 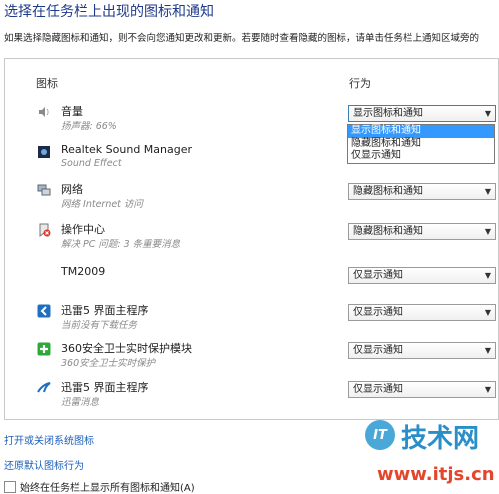 I want to click on item-subtitle: Sound Effect, so click(x=91, y=163).